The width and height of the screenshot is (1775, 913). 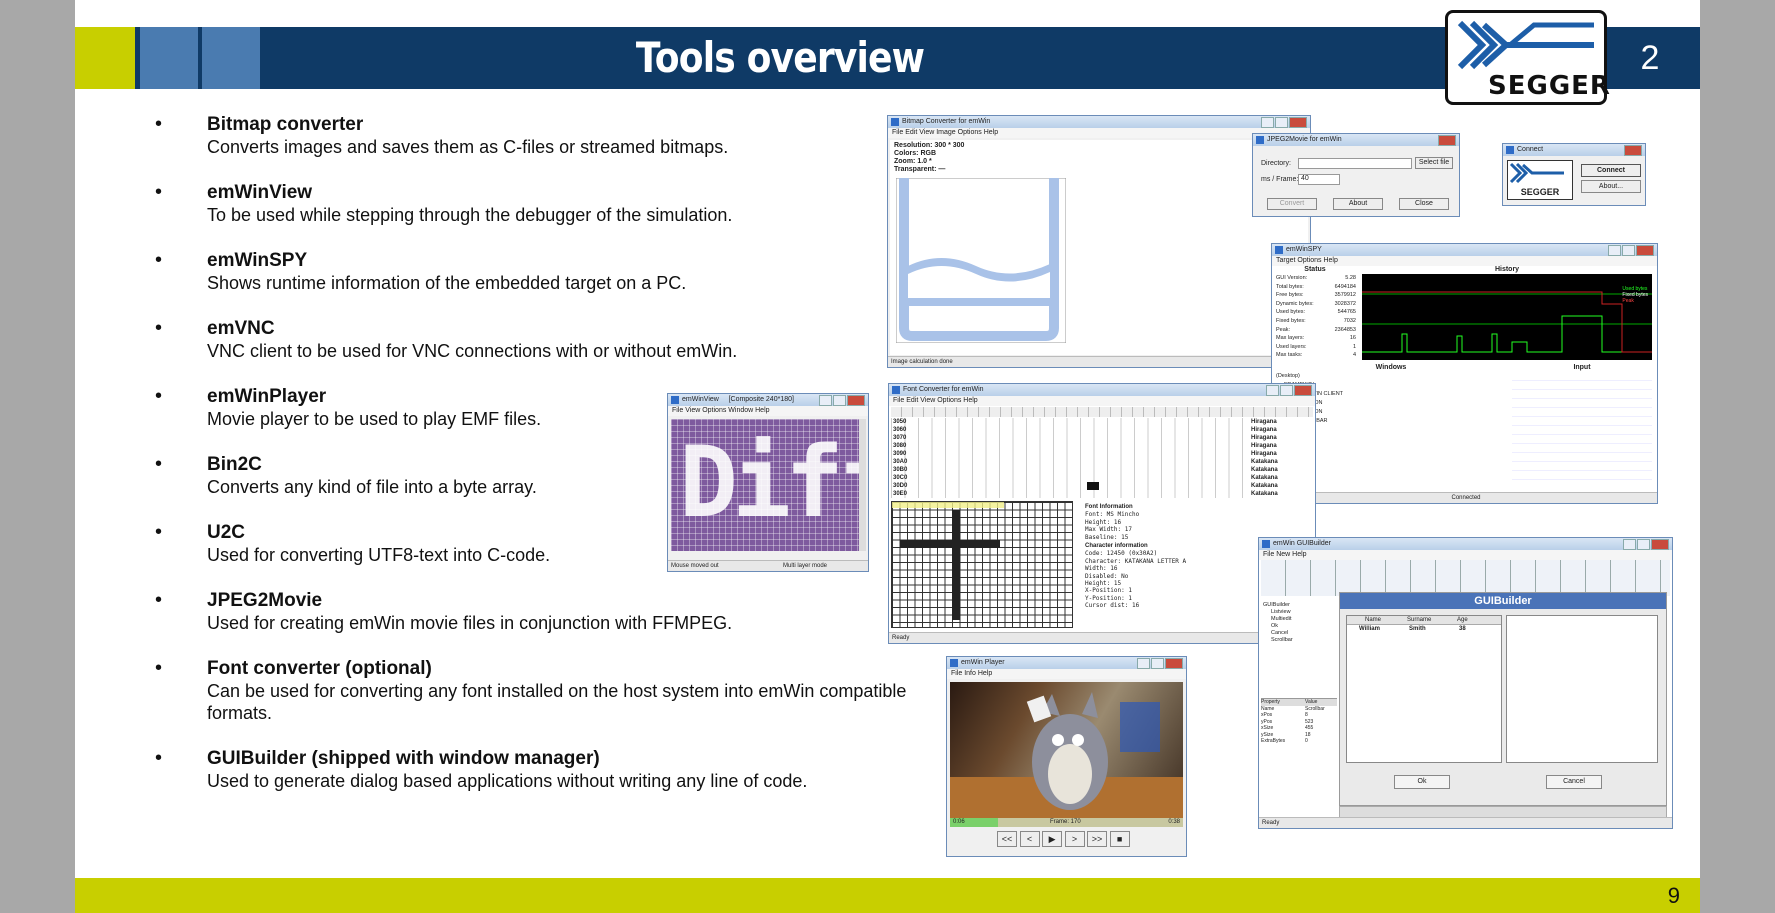 What do you see at coordinates (1422, 782) in the screenshot?
I see `ok-button: Ok` at bounding box center [1422, 782].